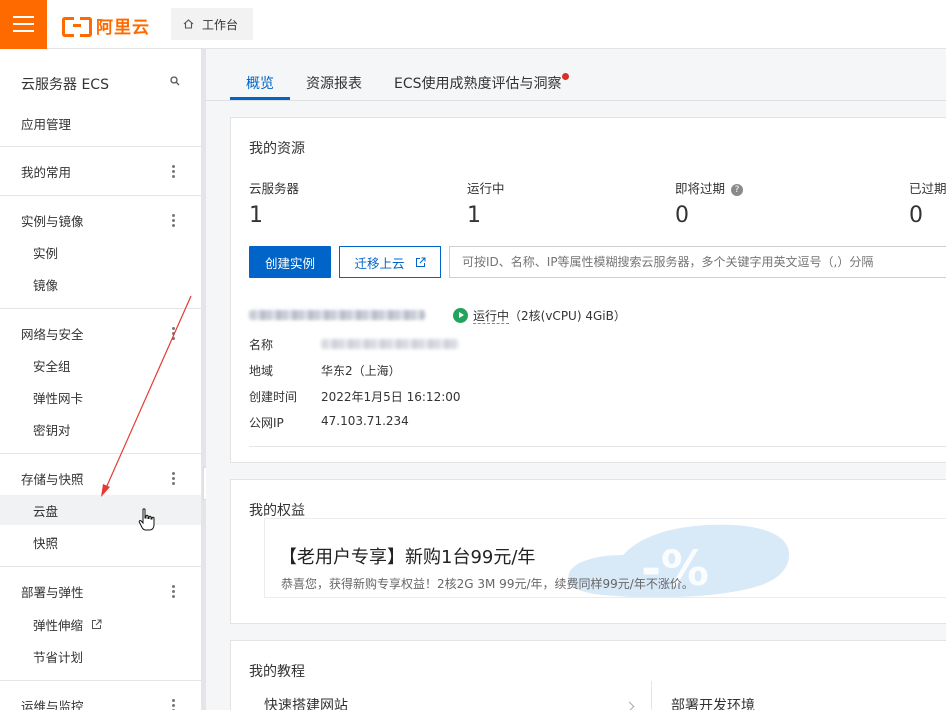  Describe the element at coordinates (100, 542) in the screenshot. I see `sidebar-item-snapshots: 快照` at that location.